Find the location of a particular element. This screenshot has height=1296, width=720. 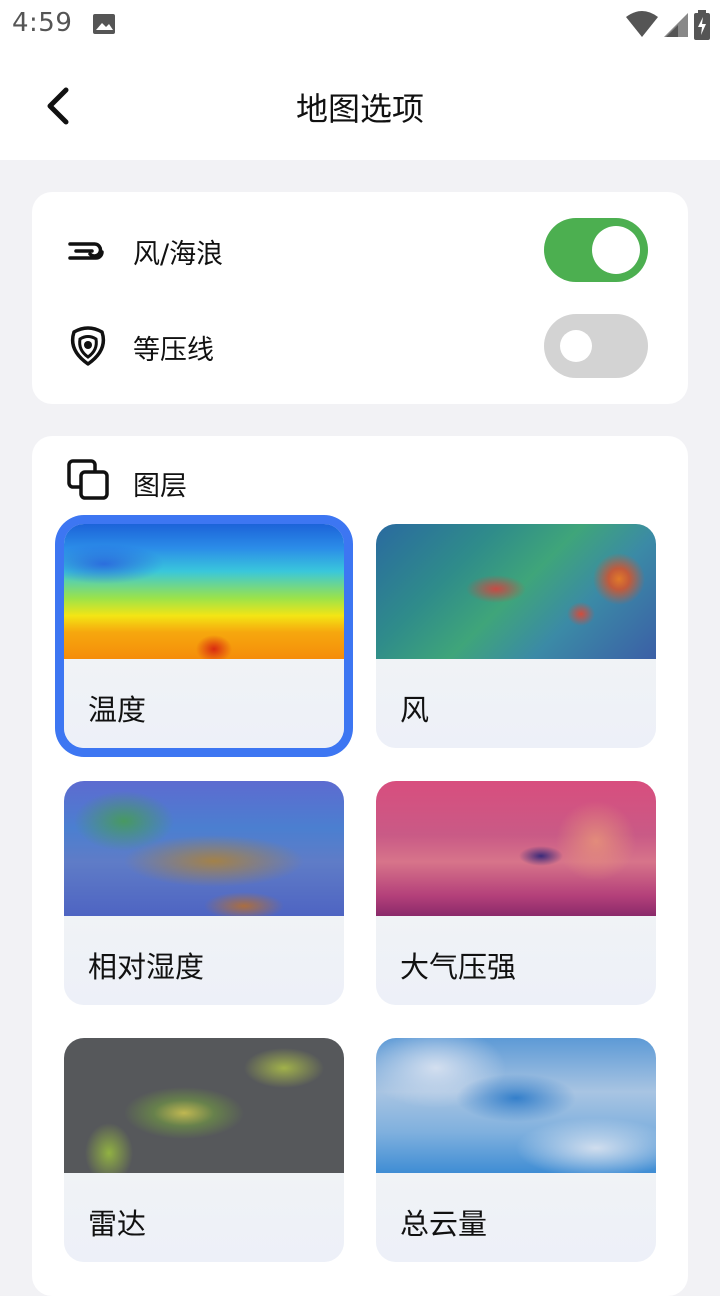

layer-label: 相对湿度 is located at coordinates (146, 967).